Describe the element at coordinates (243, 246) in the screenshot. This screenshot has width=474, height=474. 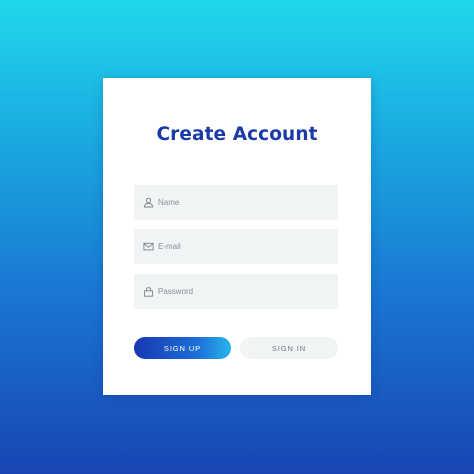
I see `email-input` at that location.